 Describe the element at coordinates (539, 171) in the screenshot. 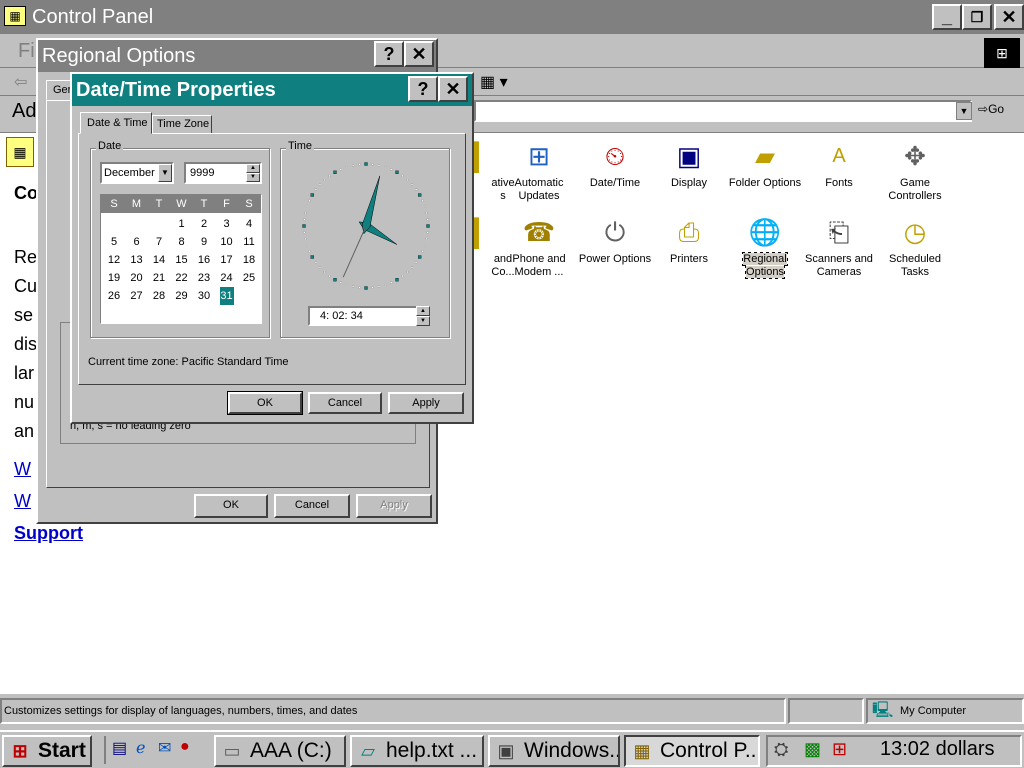

I see `cp-item-automatic-updates: ⊞ Automatic Updates` at that location.